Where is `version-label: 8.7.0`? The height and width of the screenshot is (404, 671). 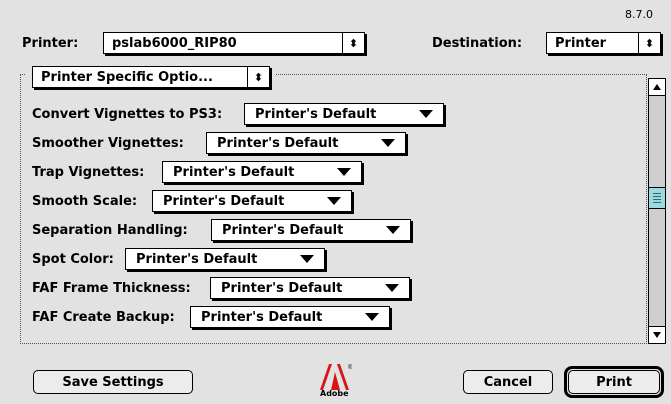
version-label: 8.7.0 is located at coordinates (639, 14).